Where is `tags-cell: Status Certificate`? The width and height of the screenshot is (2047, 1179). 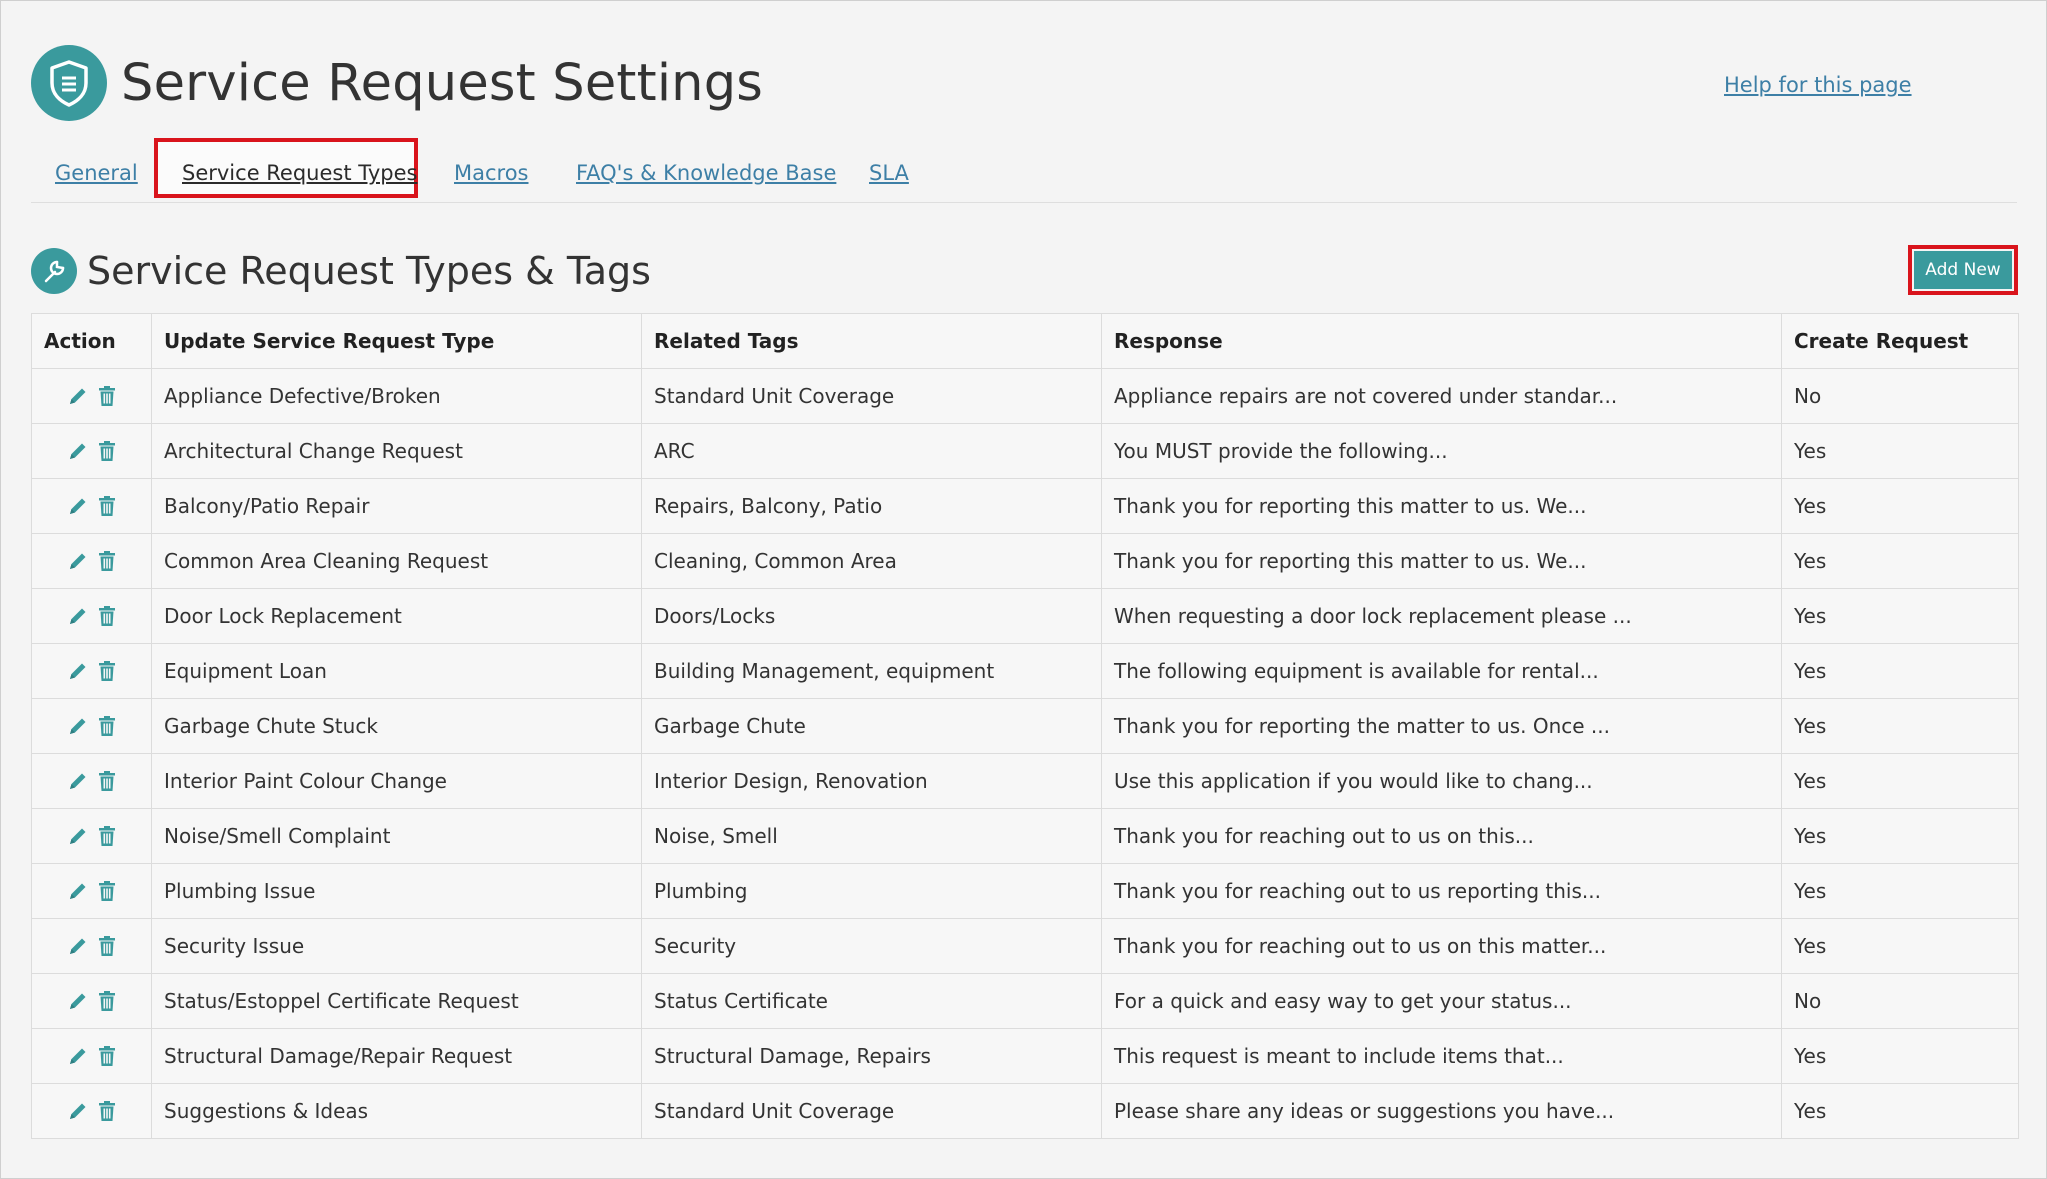
tags-cell: Status Certificate is located at coordinates (871, 1001).